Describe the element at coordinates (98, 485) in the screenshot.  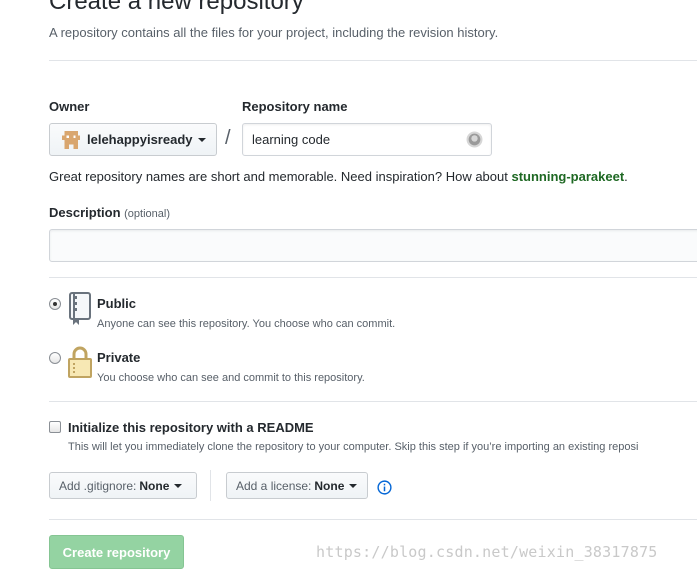
I see `gitignore-label: Add .gitignore:` at that location.